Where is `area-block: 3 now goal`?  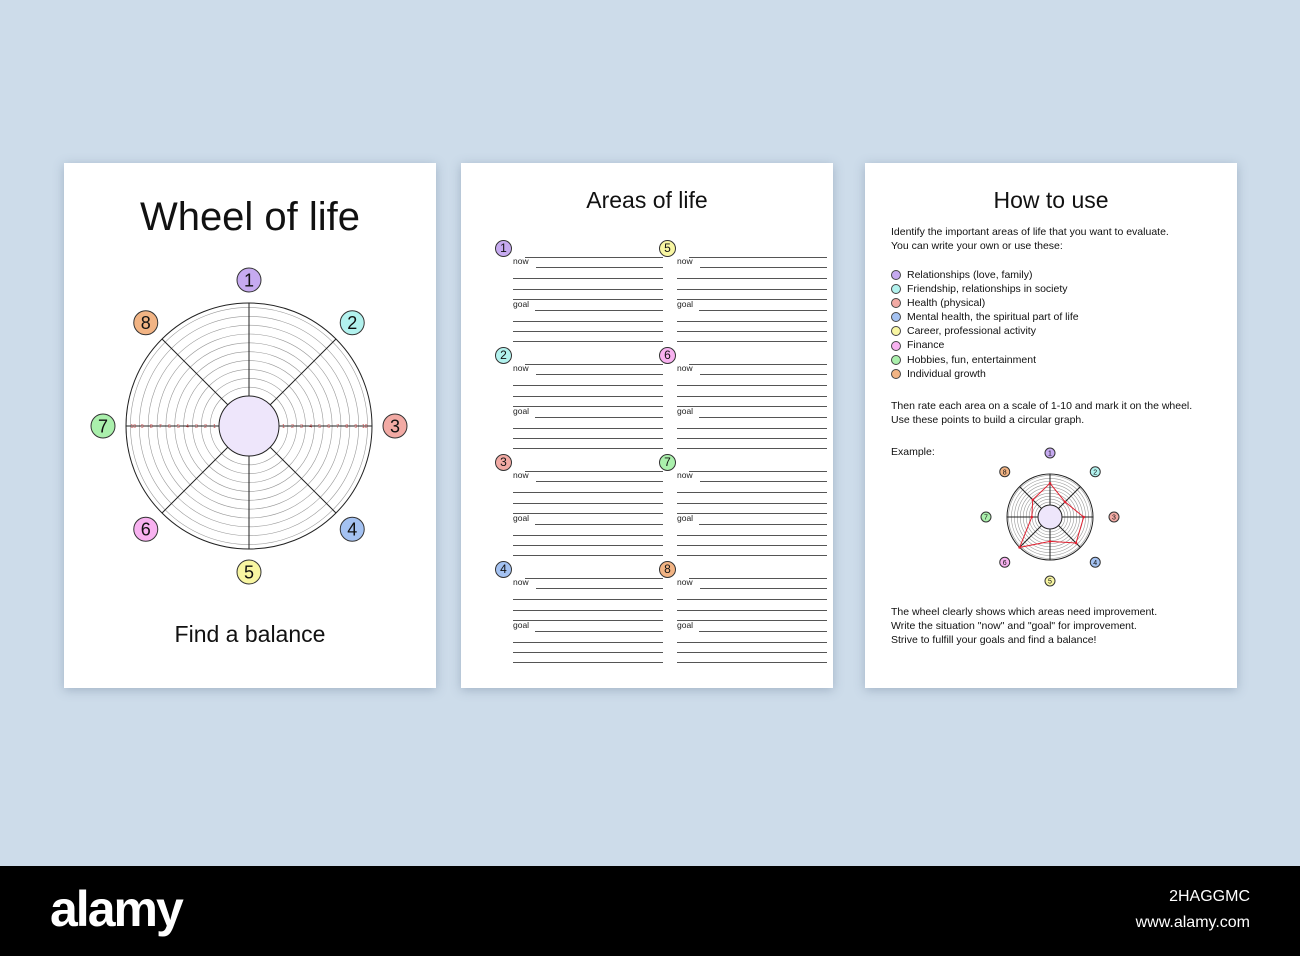
area-block: 3 now goal is located at coordinates (579, 508).